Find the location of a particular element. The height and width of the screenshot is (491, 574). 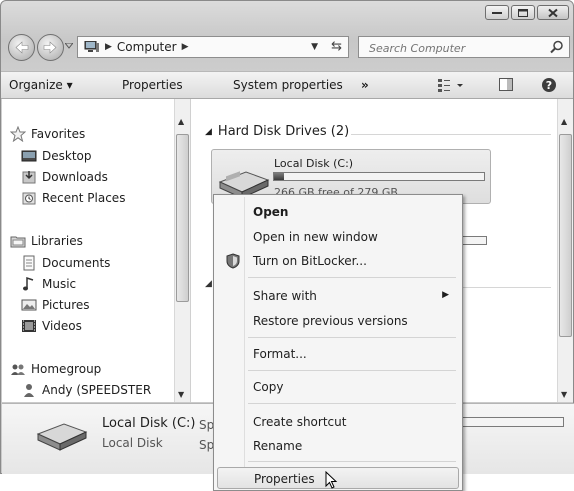

menu-item-copy: Copy is located at coordinates (338, 387).